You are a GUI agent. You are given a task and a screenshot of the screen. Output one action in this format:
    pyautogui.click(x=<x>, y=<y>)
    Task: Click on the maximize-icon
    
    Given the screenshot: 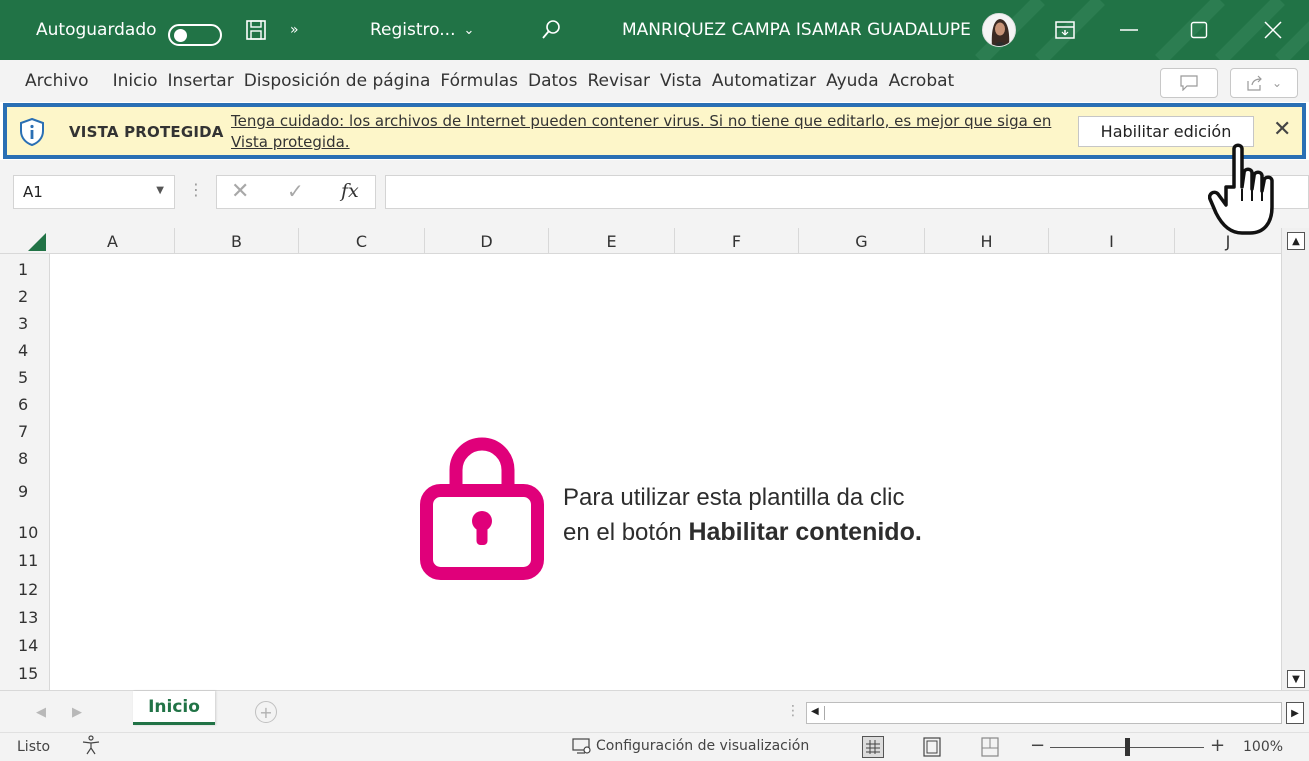 What is the action you would take?
    pyautogui.click(x=1199, y=30)
    